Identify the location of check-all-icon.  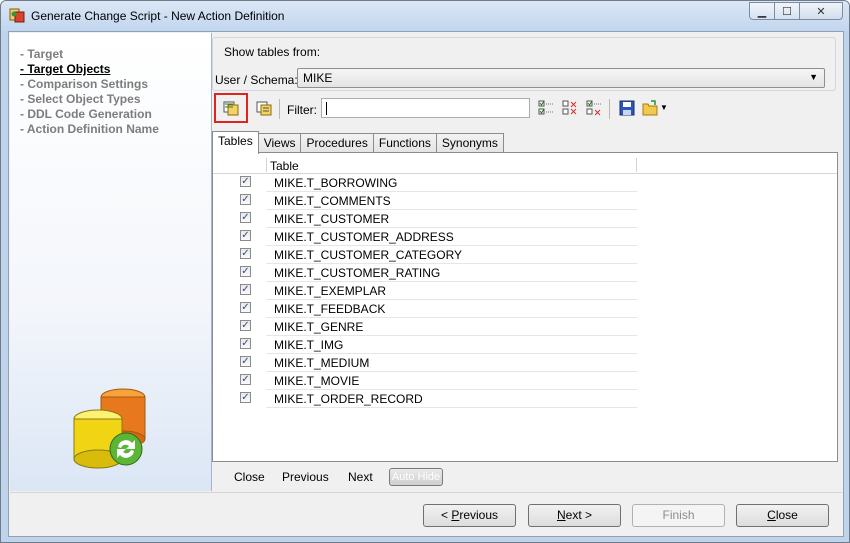
(546, 108).